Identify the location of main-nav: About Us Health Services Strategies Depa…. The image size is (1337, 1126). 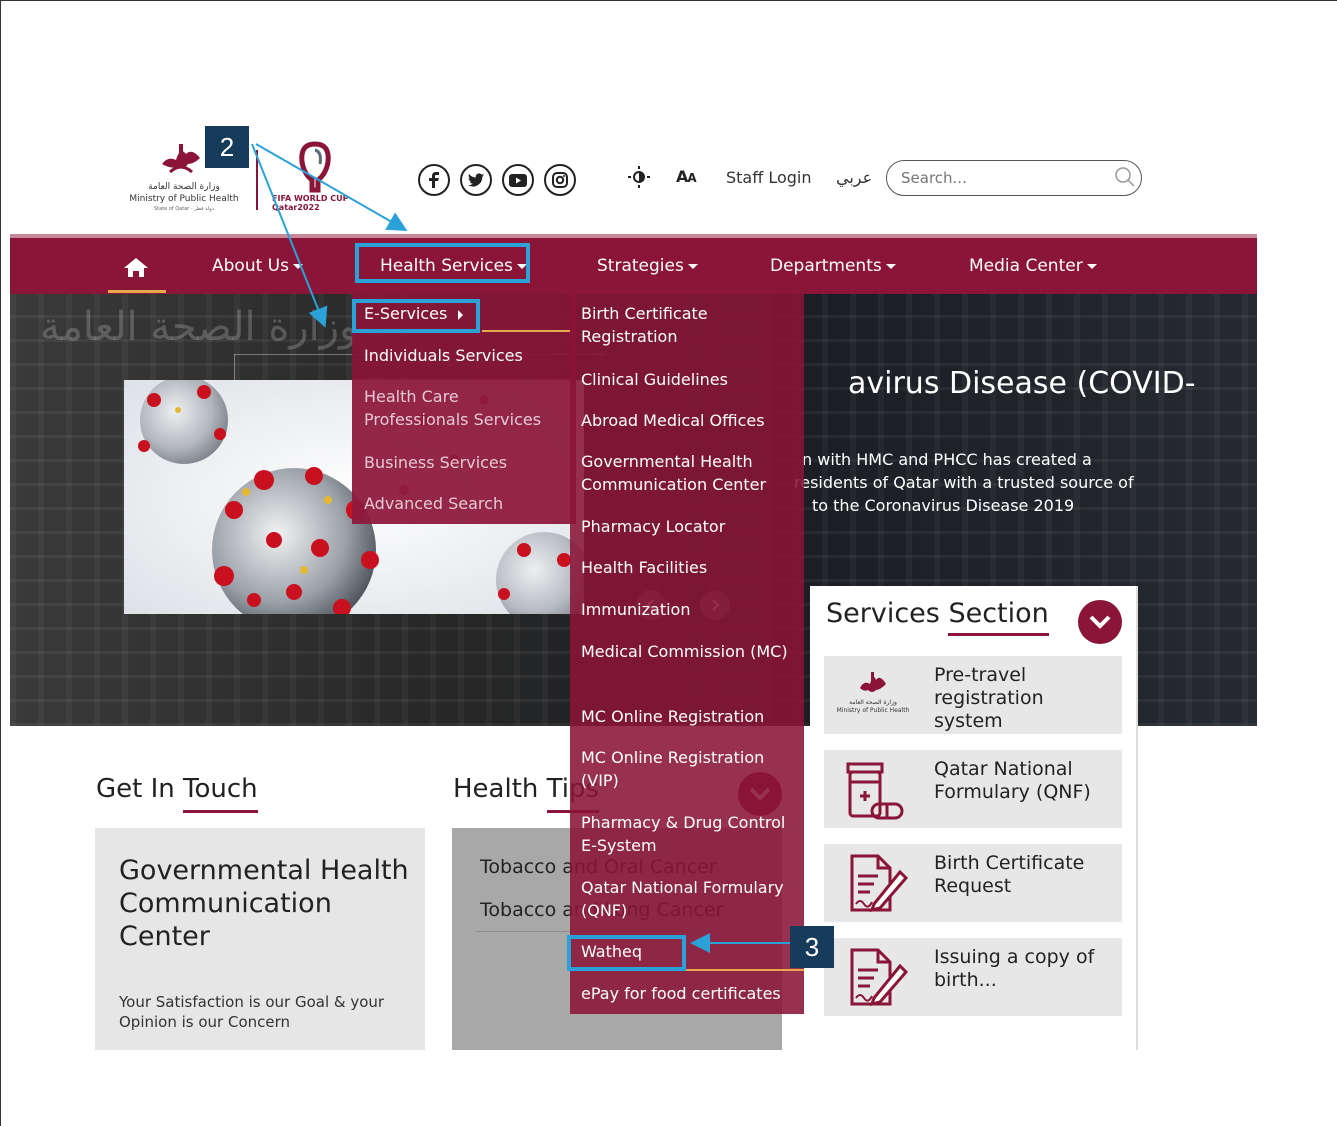
(633, 264).